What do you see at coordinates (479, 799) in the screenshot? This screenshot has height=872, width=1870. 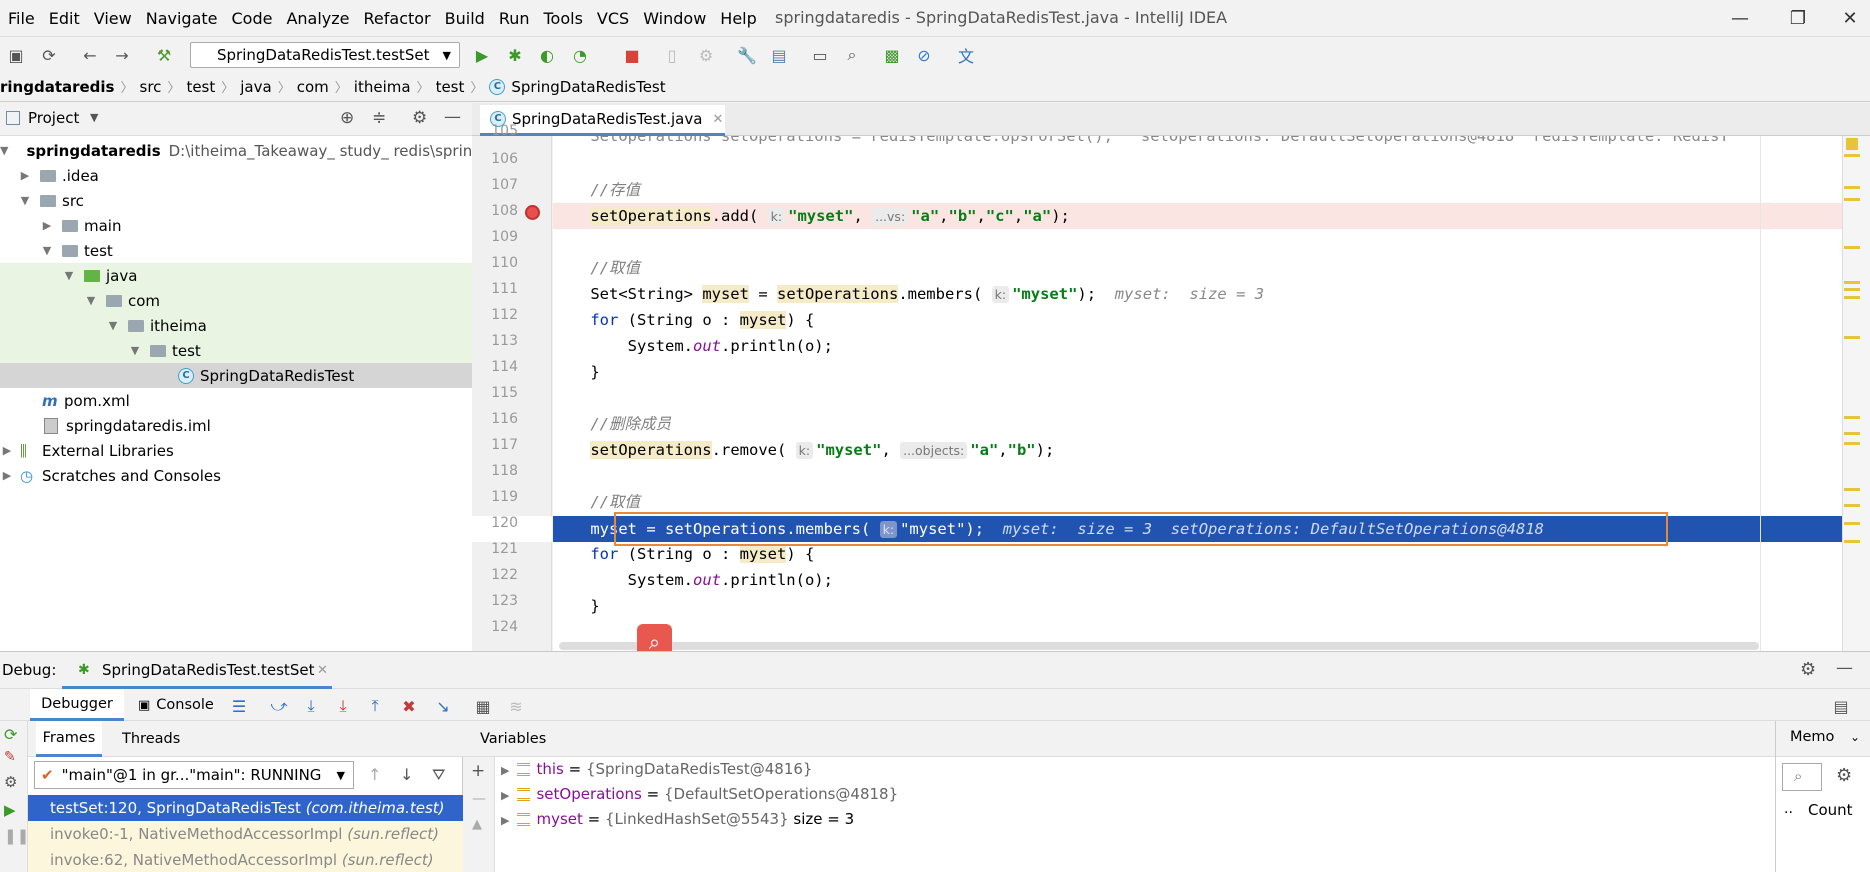 I see `remove-watch-icon: —` at bounding box center [479, 799].